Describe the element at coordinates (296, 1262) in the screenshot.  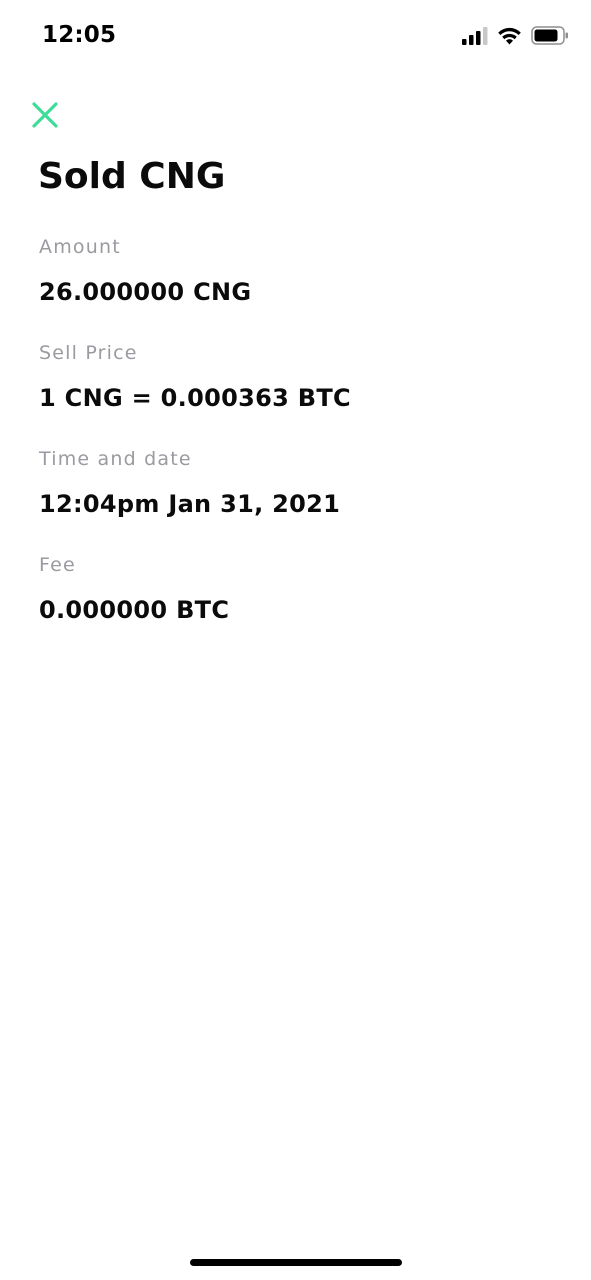
I see `home-indicator` at that location.